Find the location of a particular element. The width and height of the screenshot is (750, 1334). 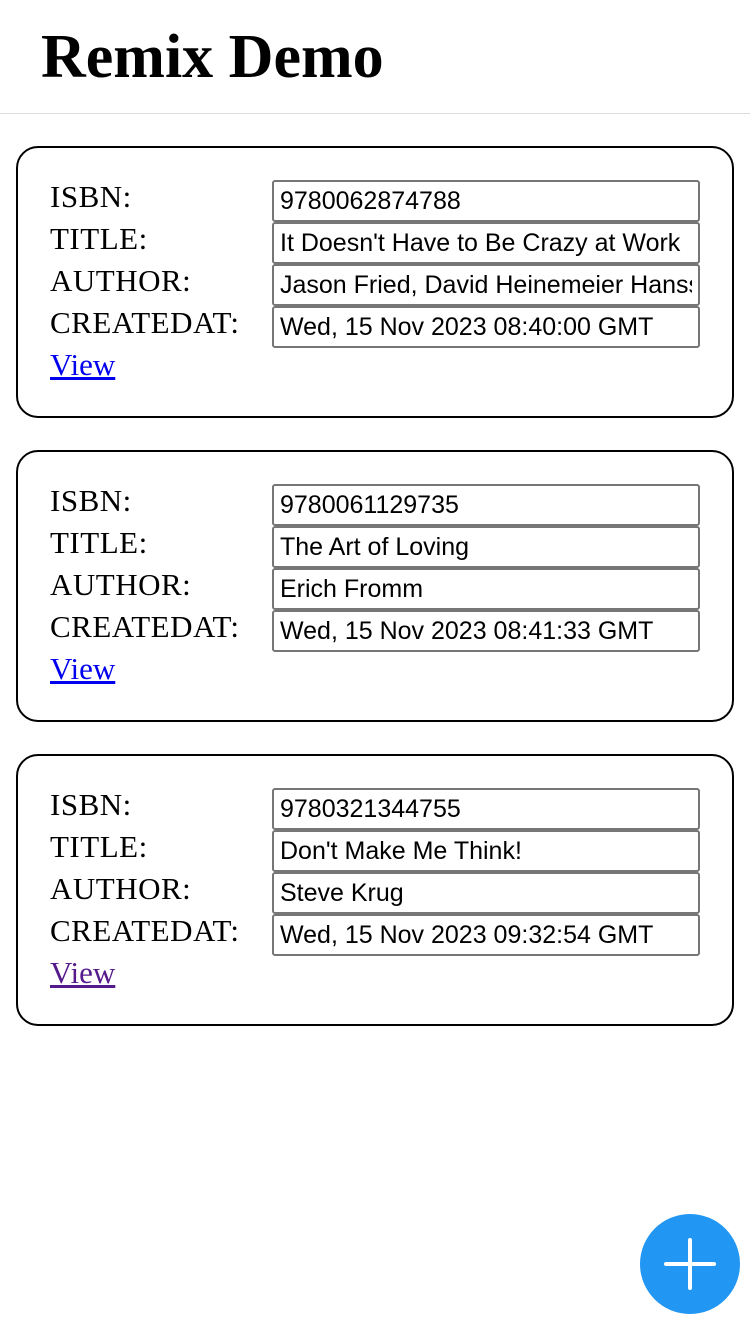

app-header: Remix Demo is located at coordinates (375, 57).